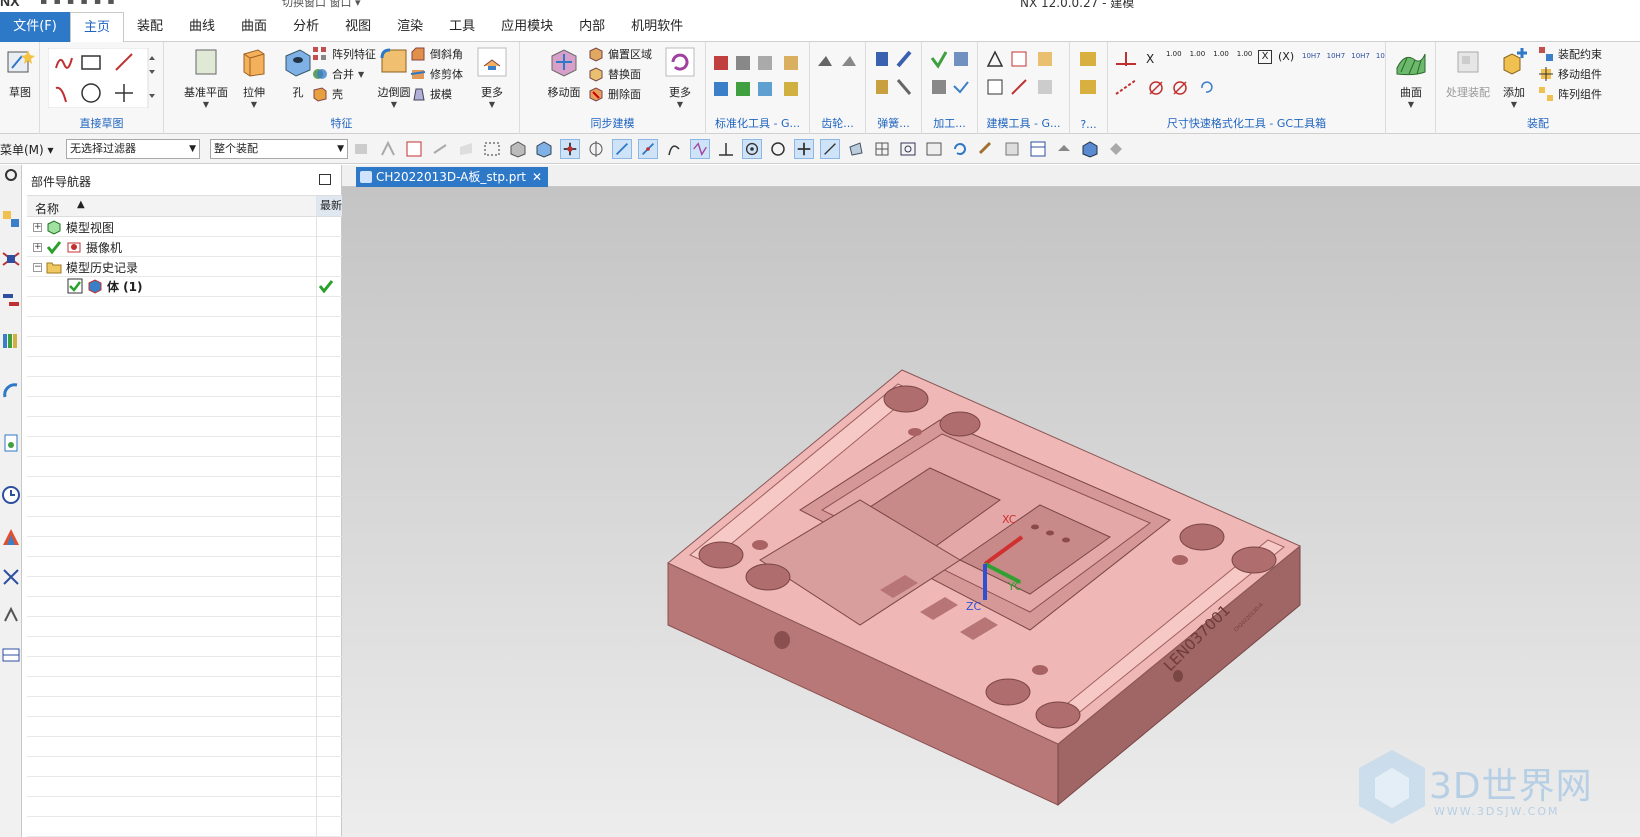  I want to click on switch-window-menu: 切换窗口 窗口 ▾, so click(321, 4).